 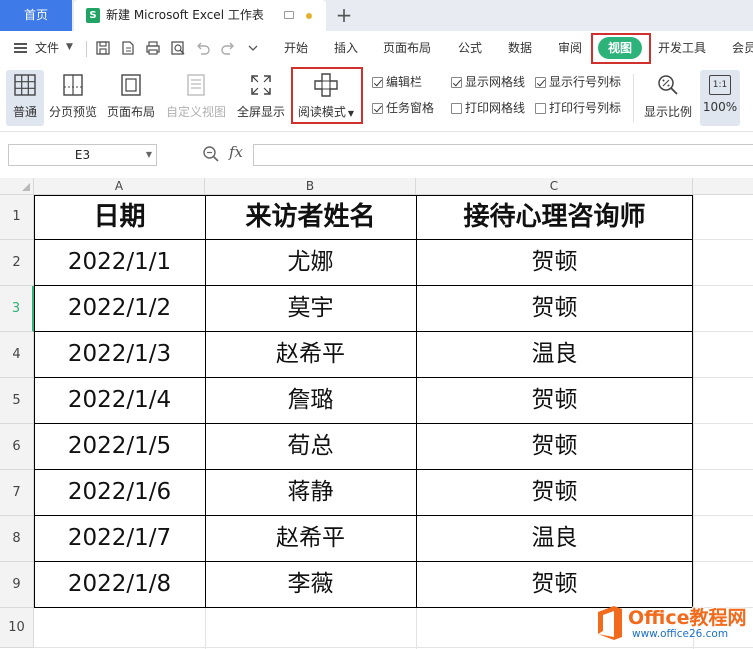 What do you see at coordinates (554, 186) in the screenshot?
I see `column-header-c: C` at bounding box center [554, 186].